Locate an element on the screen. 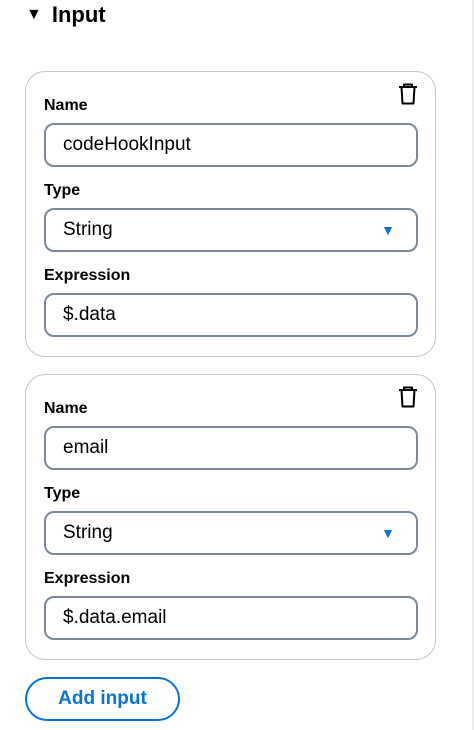  name-input: codeHookInput is located at coordinates (231, 145).